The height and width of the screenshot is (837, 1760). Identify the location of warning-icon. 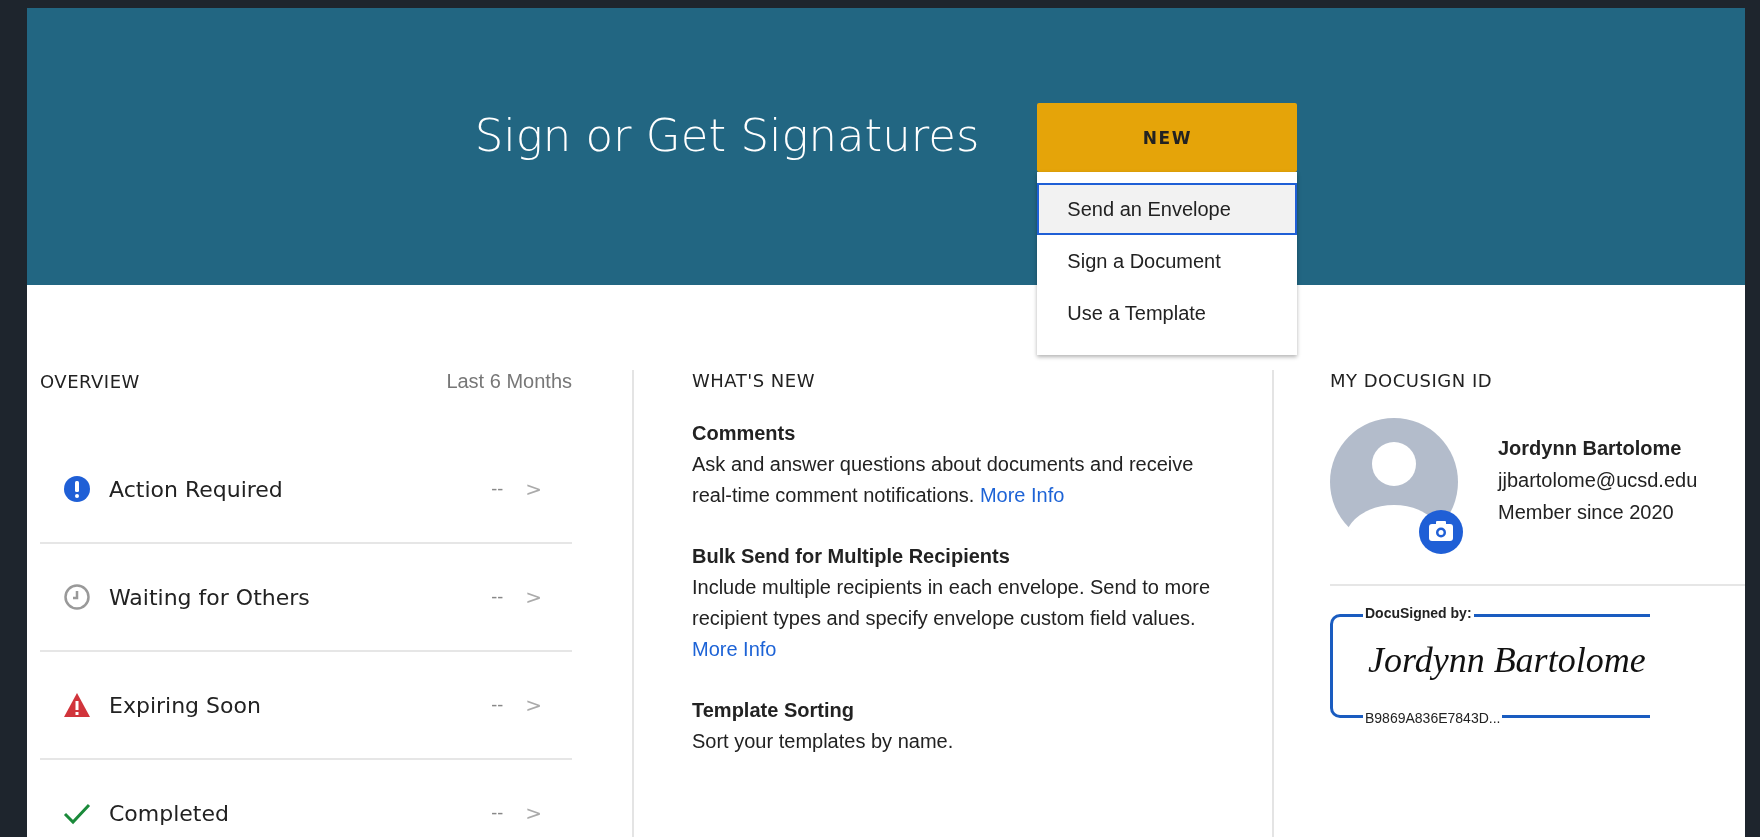
(77, 705).